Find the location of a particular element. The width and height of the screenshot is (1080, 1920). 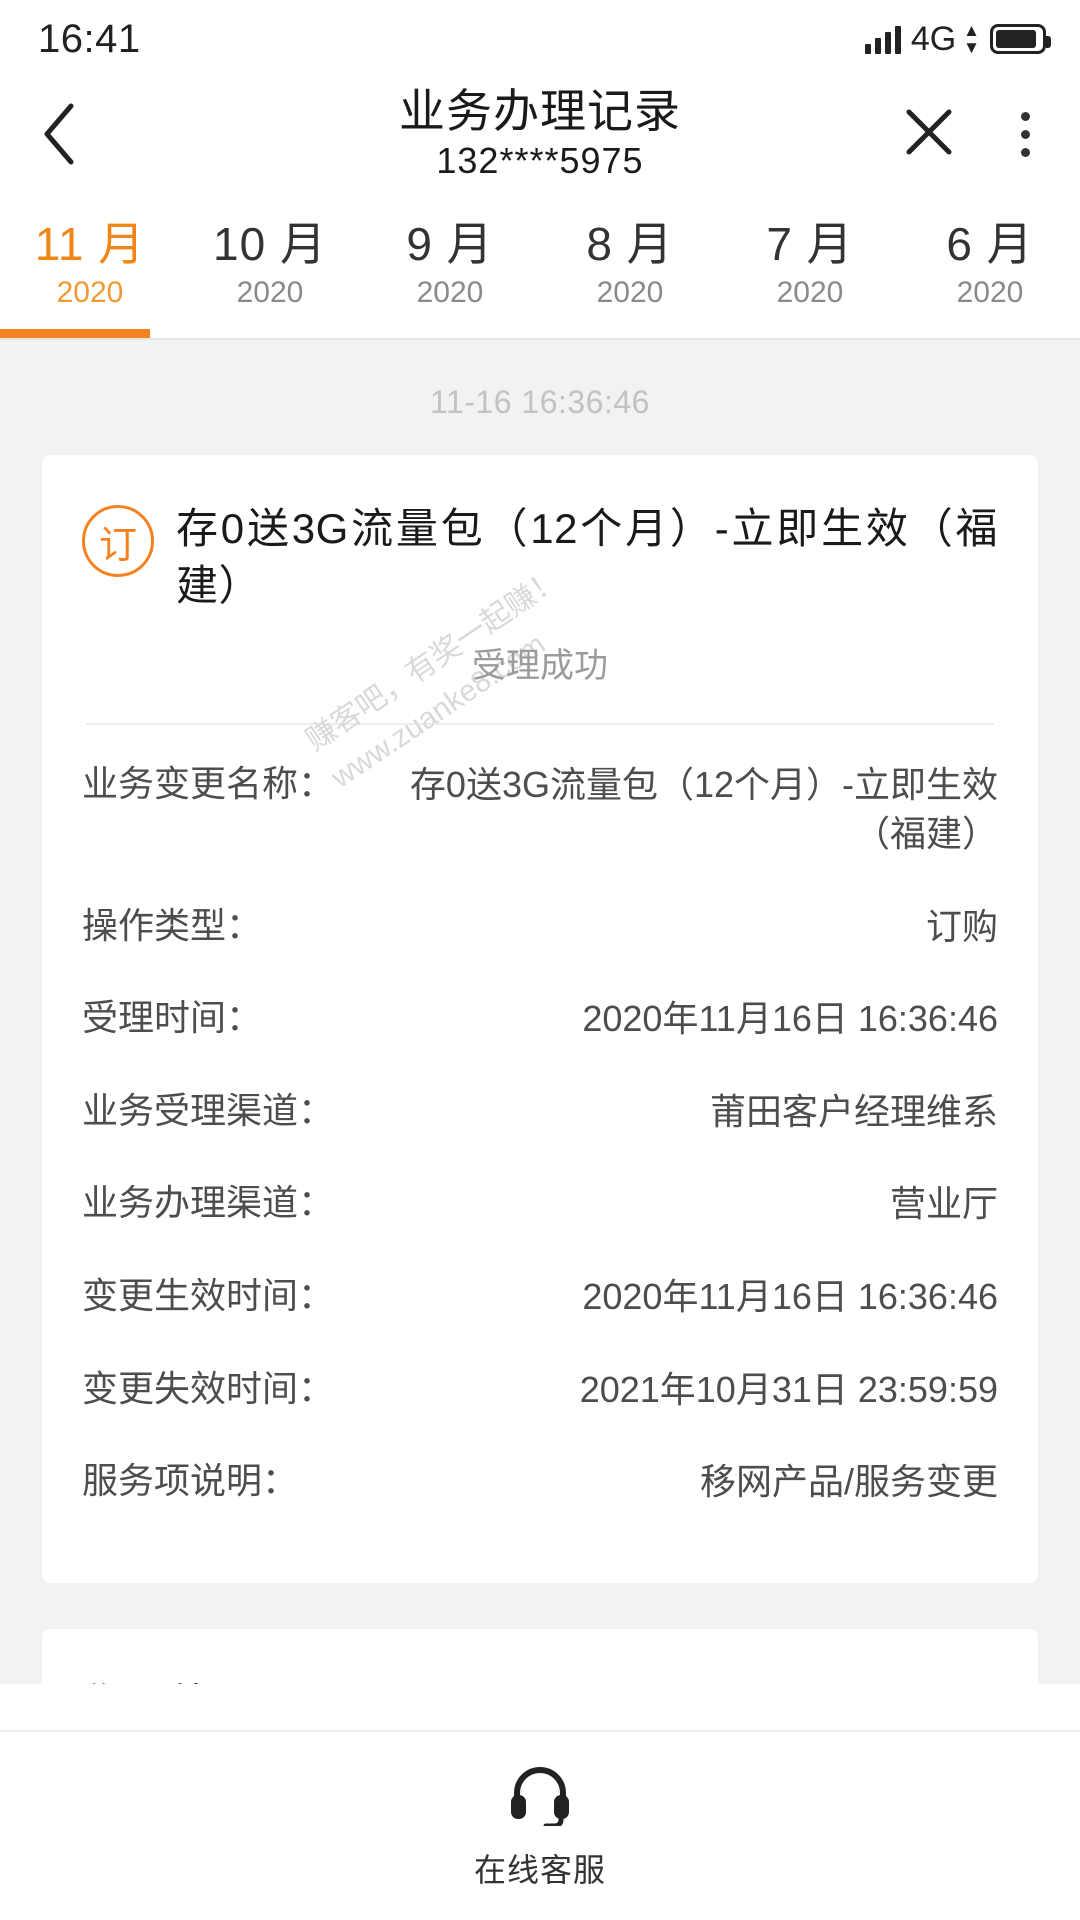

signal-bars-icon is located at coordinates (882, 39).